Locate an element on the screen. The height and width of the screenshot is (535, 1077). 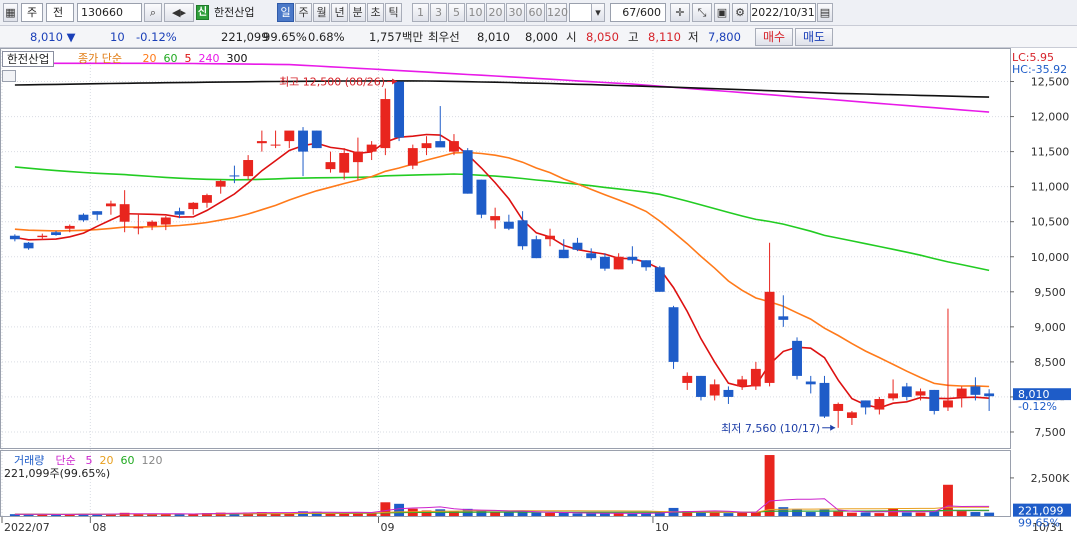
ma20-legend: 20 is located at coordinates (150, 58).